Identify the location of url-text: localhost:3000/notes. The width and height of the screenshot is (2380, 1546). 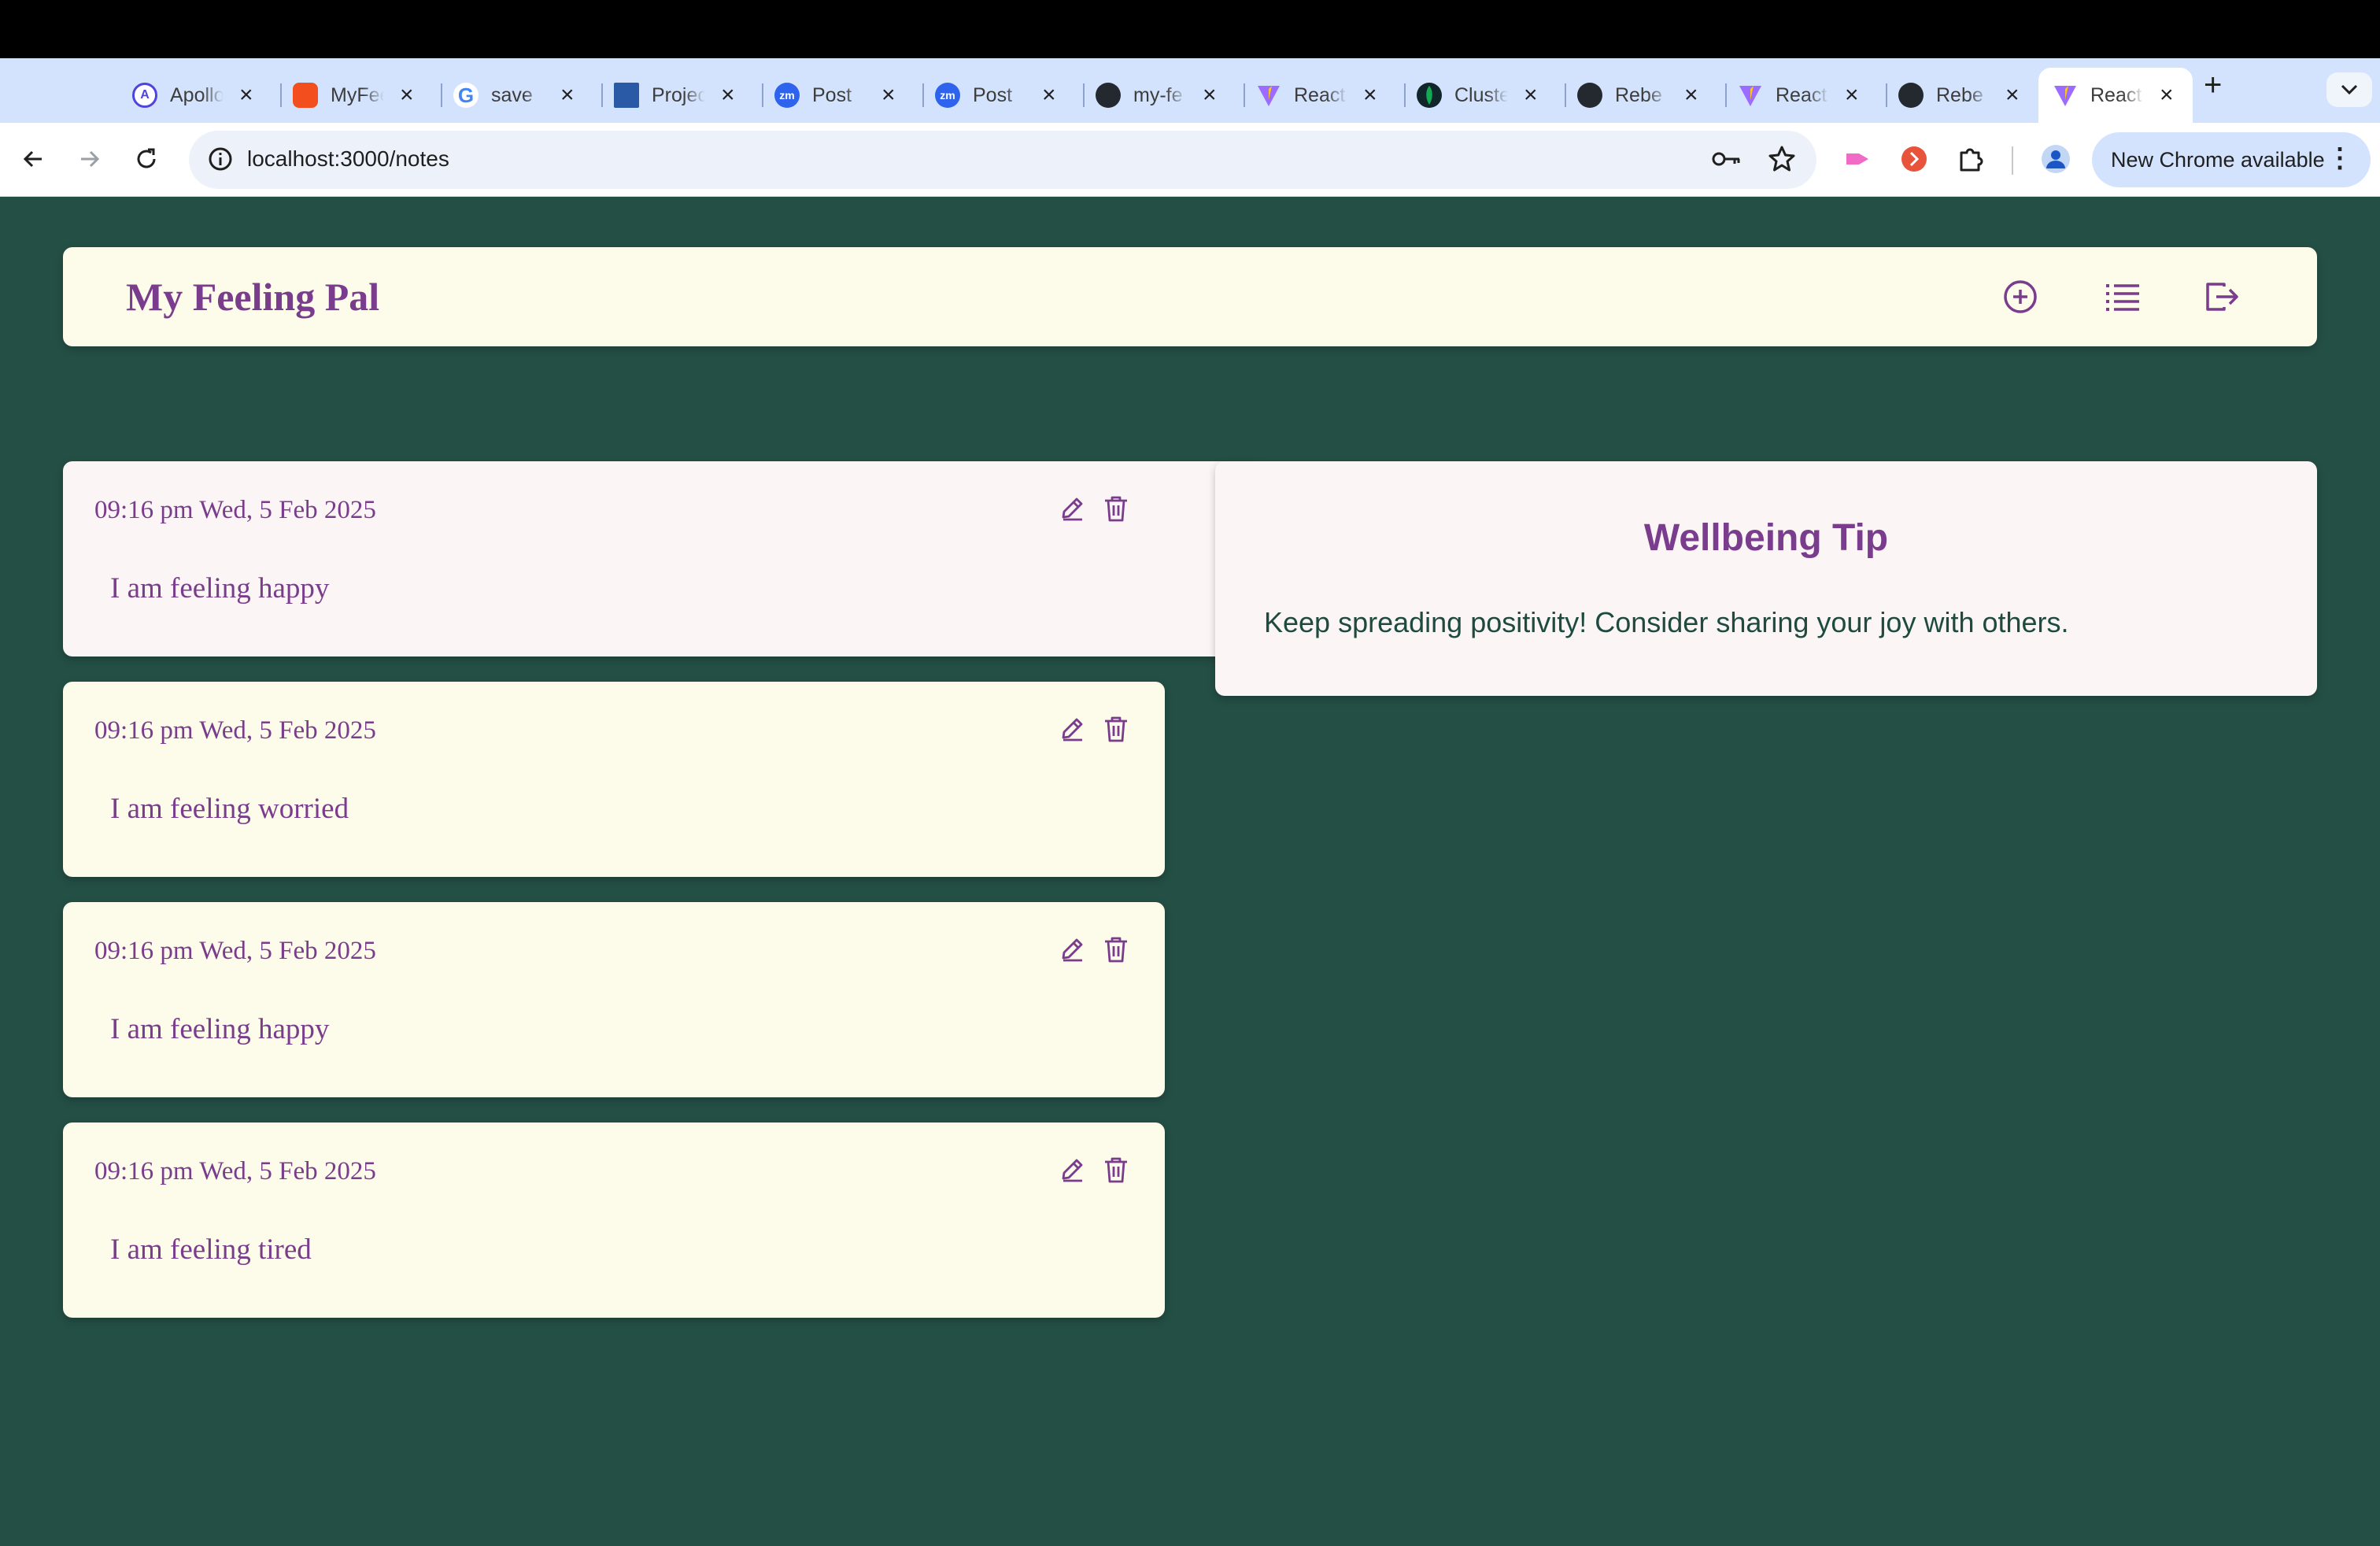
(348, 159).